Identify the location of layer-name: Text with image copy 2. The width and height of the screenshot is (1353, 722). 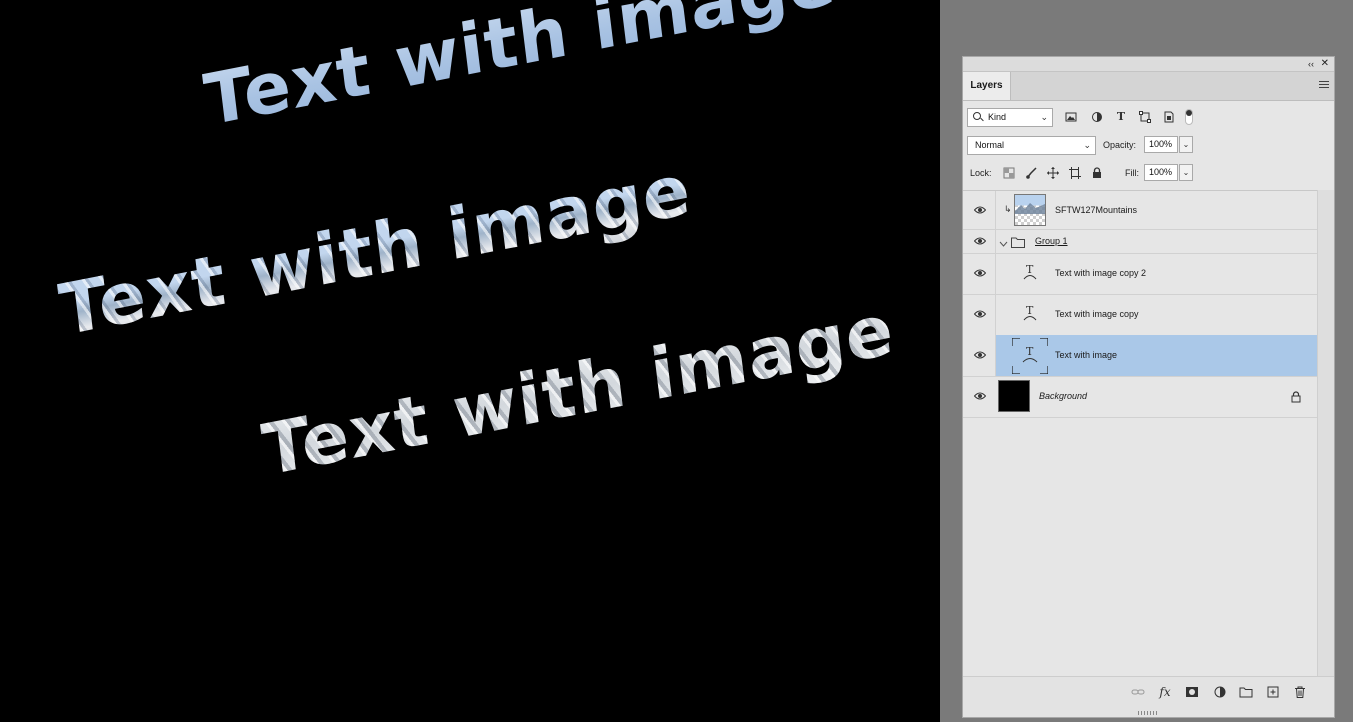
(1101, 273).